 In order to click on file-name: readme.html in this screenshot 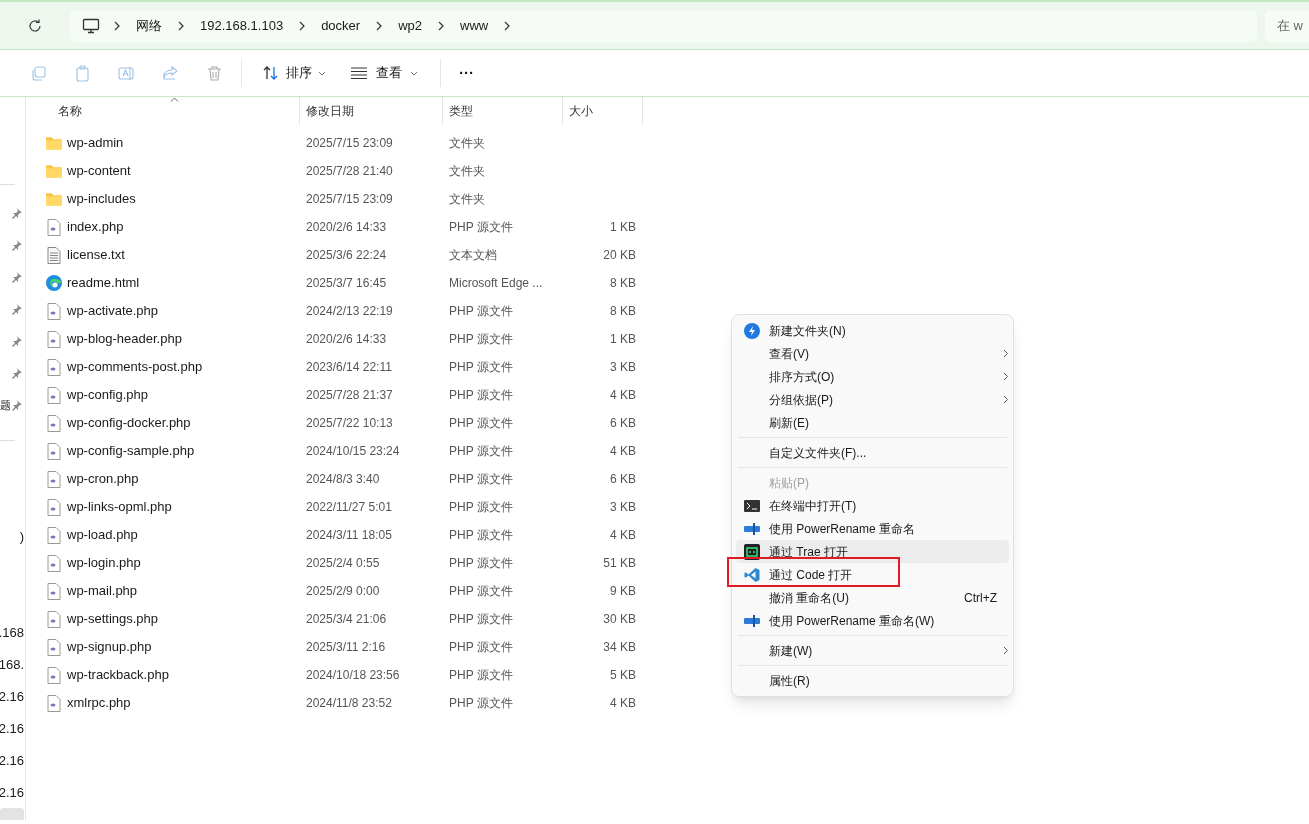, I will do `click(103, 283)`.